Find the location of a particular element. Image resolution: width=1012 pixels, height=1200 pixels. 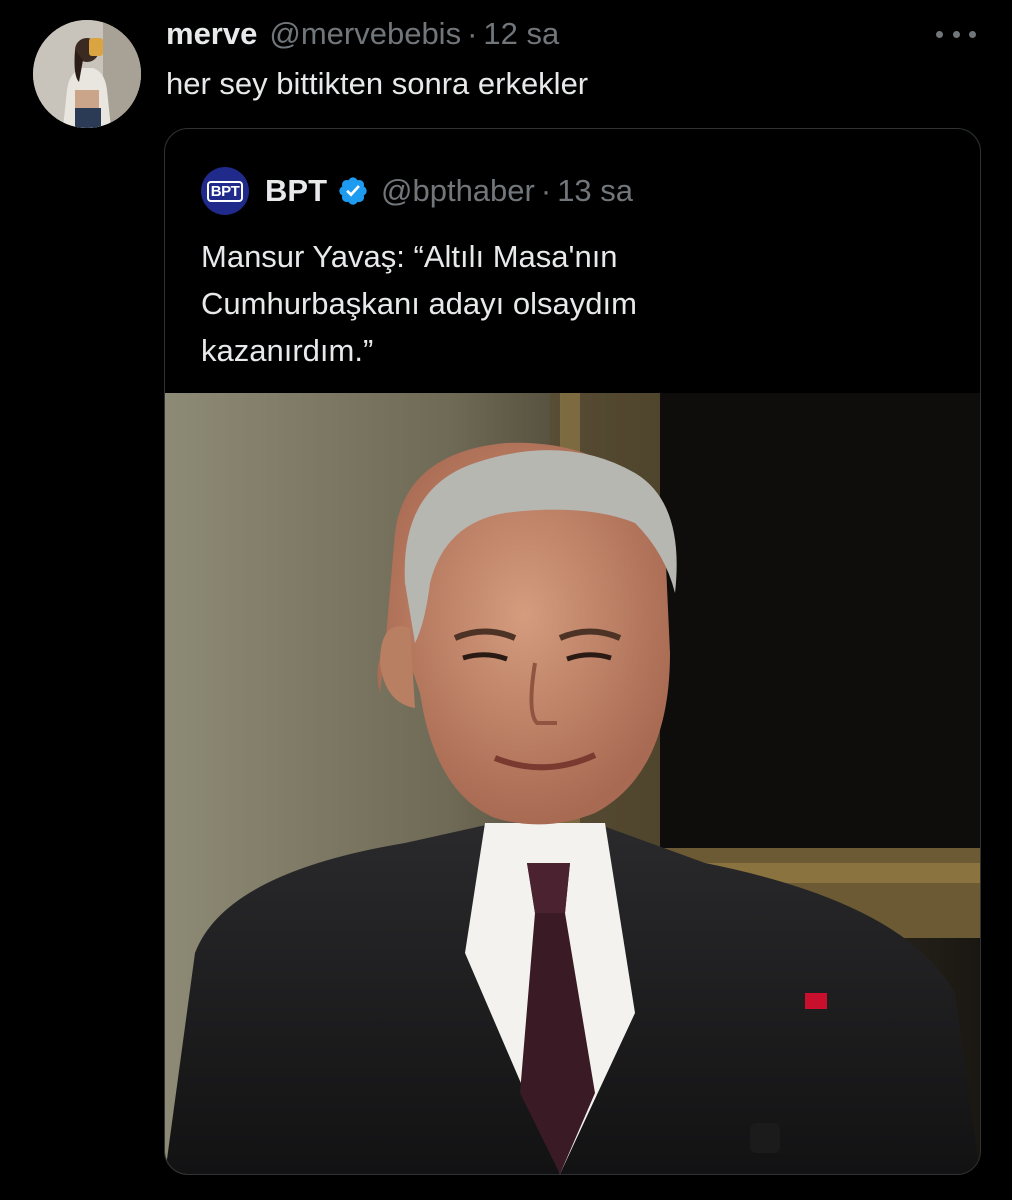

tweet-header: merve @mervebebis · 12 sa is located at coordinates (362, 36).